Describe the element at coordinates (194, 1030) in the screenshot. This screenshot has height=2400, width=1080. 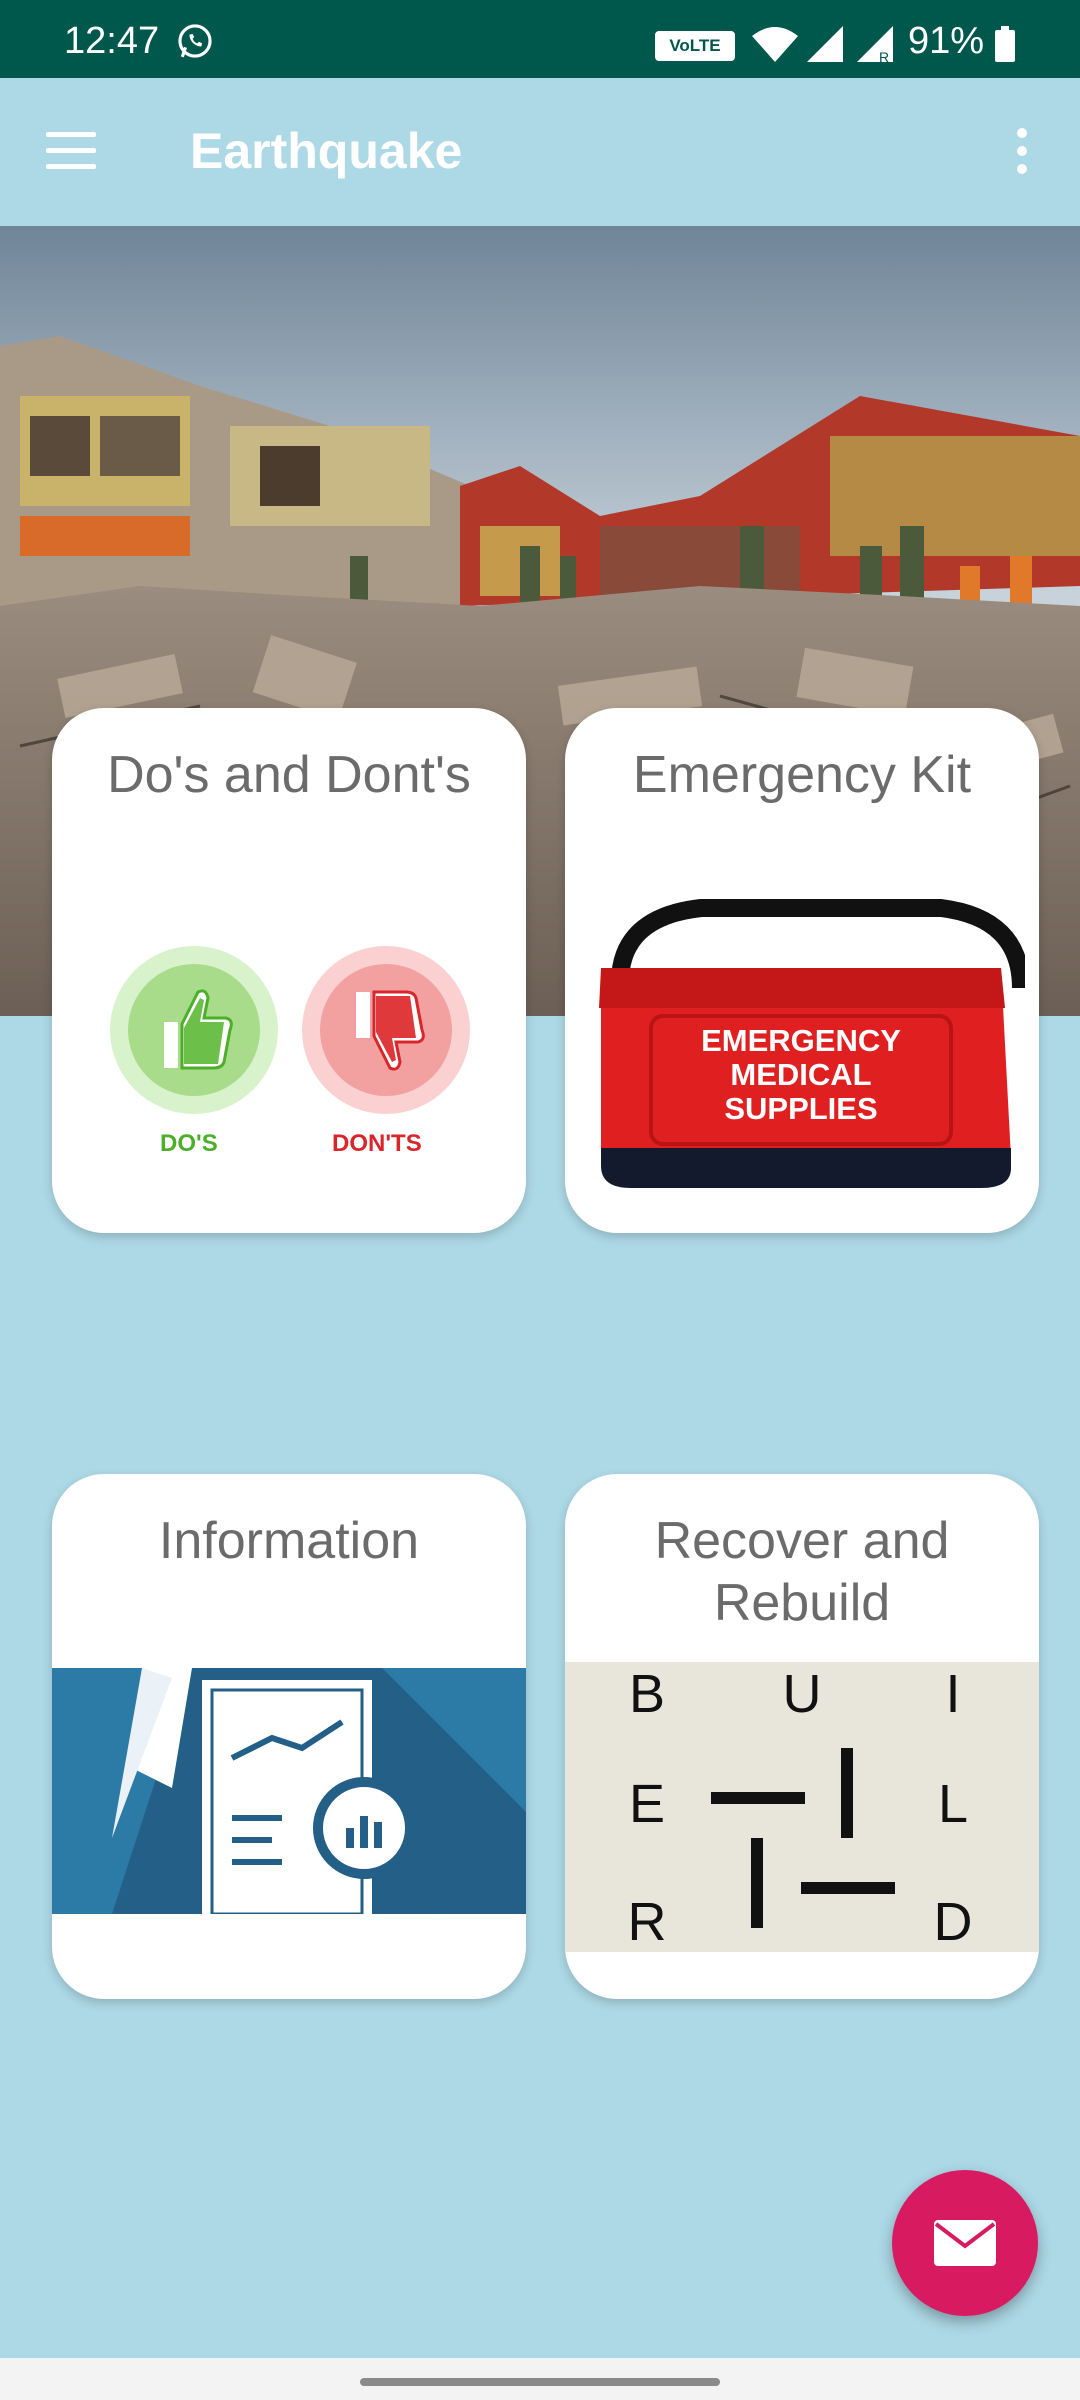
I see `thumbs-up-icon` at that location.